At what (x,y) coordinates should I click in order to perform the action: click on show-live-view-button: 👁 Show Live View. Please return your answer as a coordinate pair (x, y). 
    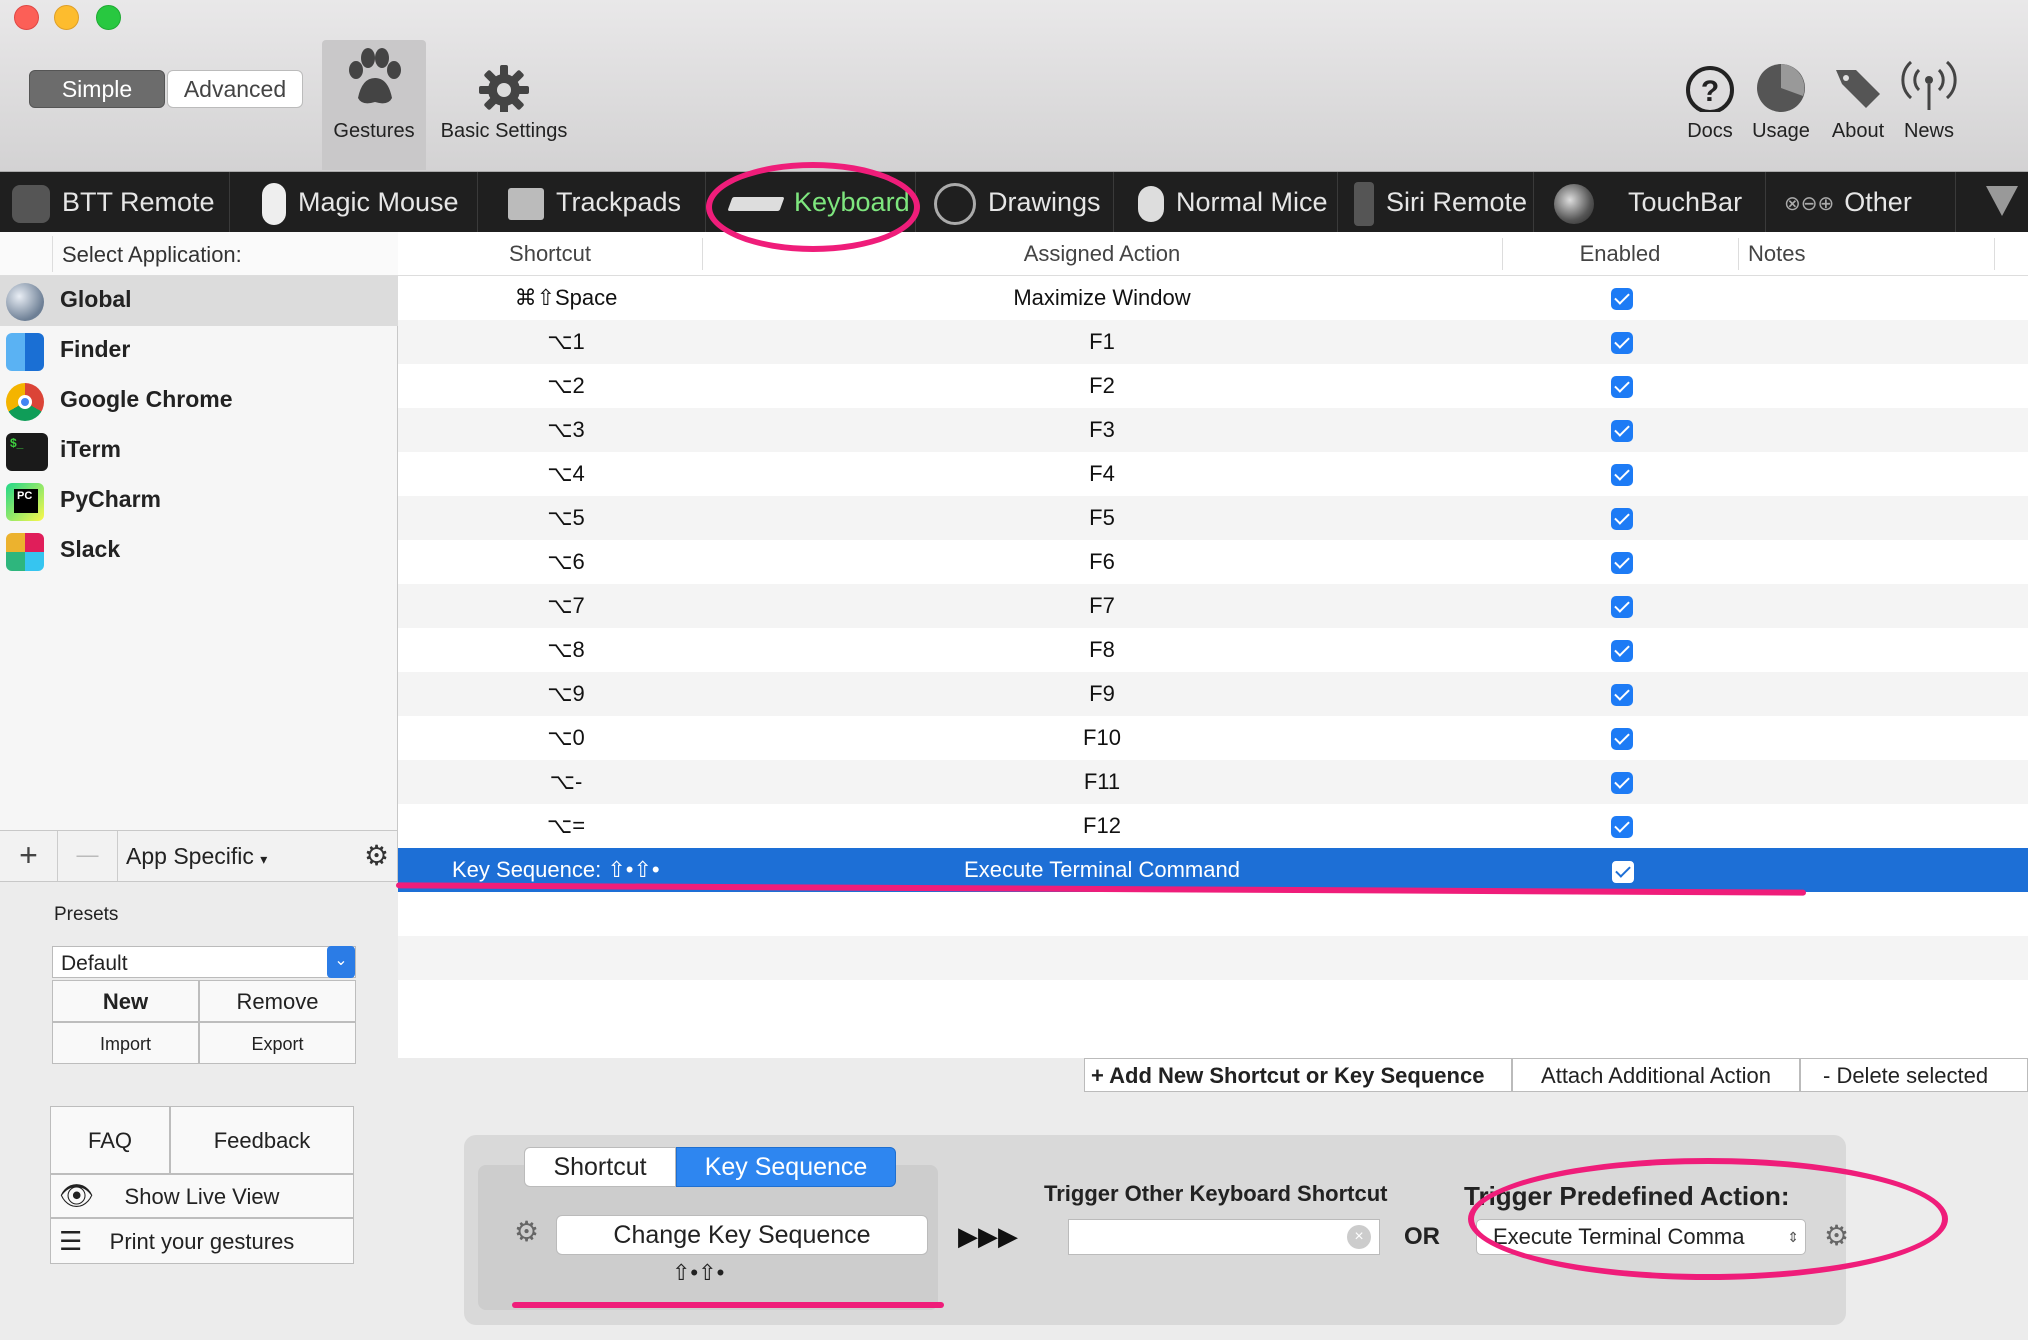
    Looking at the image, I should click on (202, 1196).